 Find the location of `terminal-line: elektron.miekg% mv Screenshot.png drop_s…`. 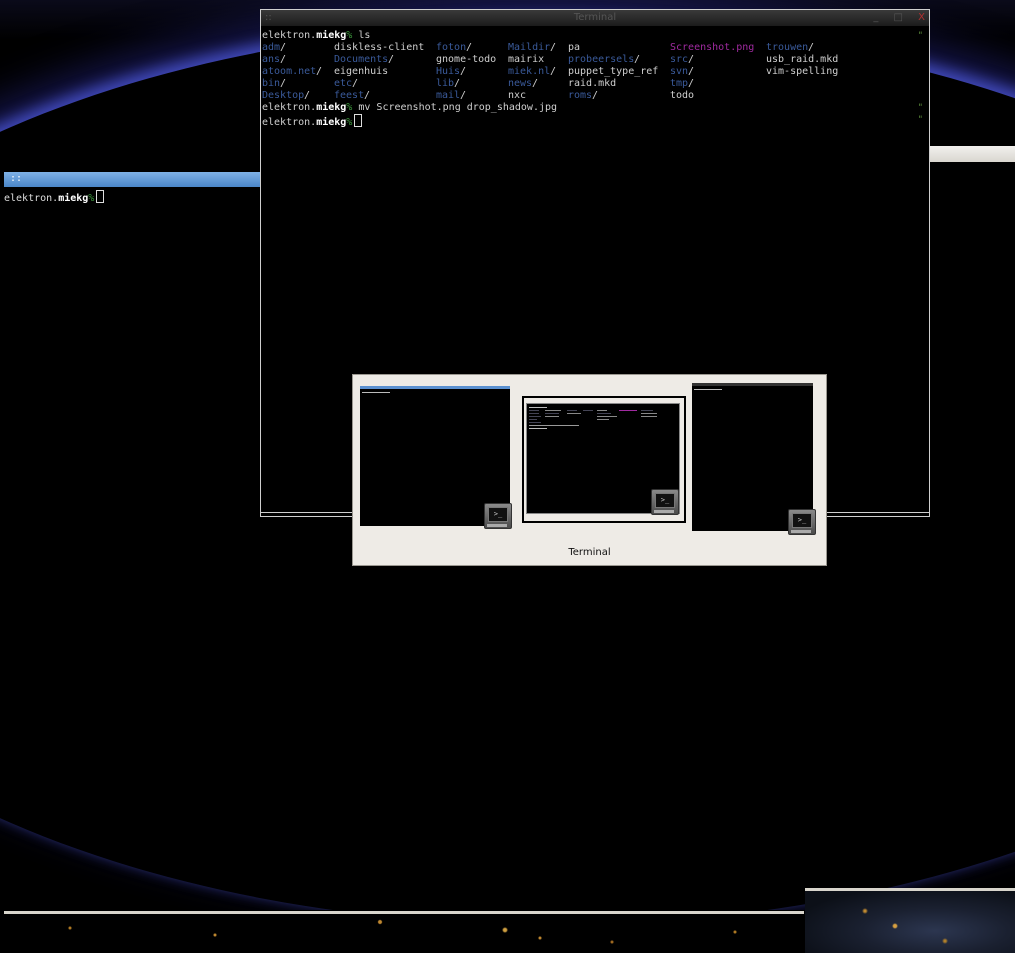

terminal-line: elektron.miekg% mv Screenshot.png drop_s… is located at coordinates (595, 108).